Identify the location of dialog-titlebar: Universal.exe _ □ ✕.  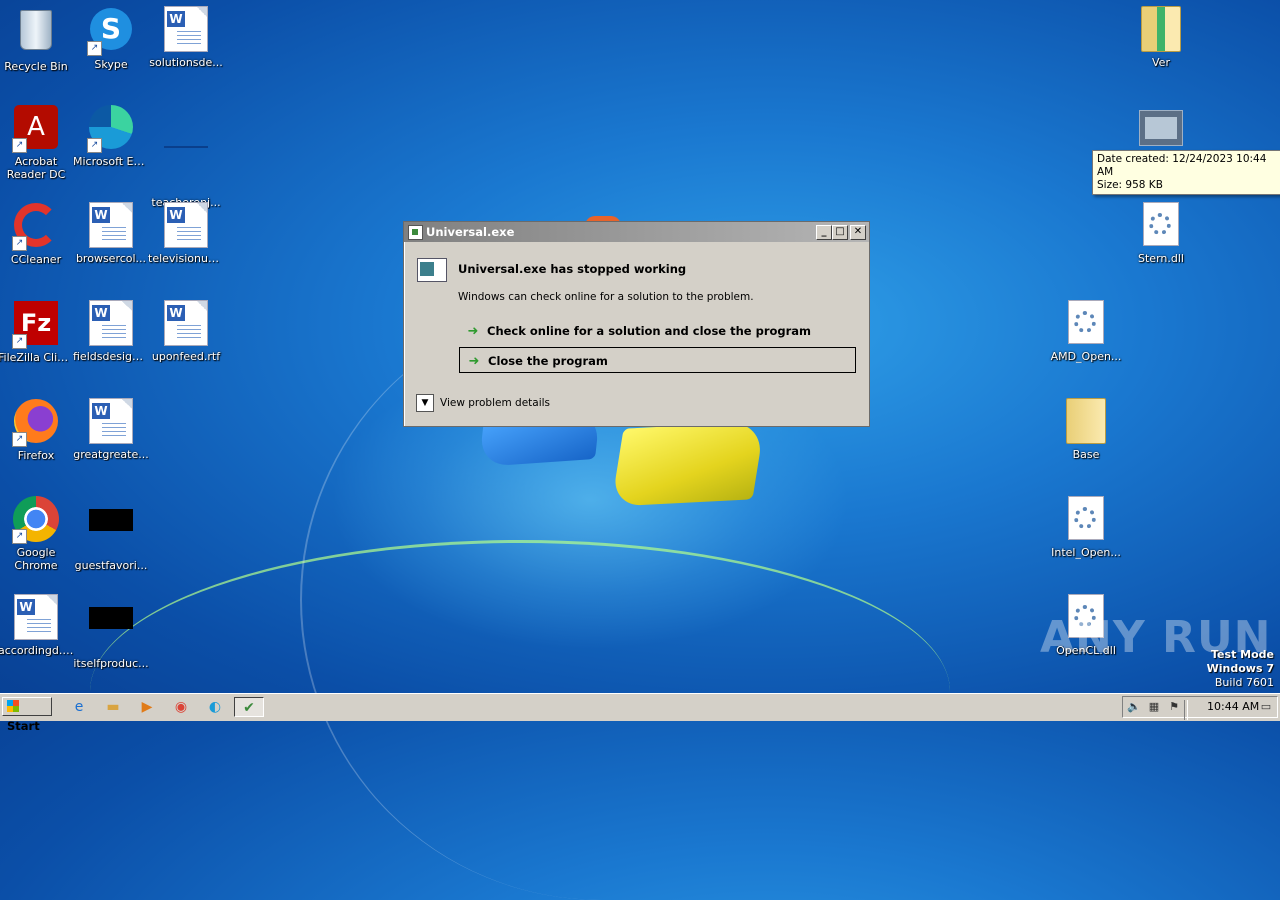
(636, 232).